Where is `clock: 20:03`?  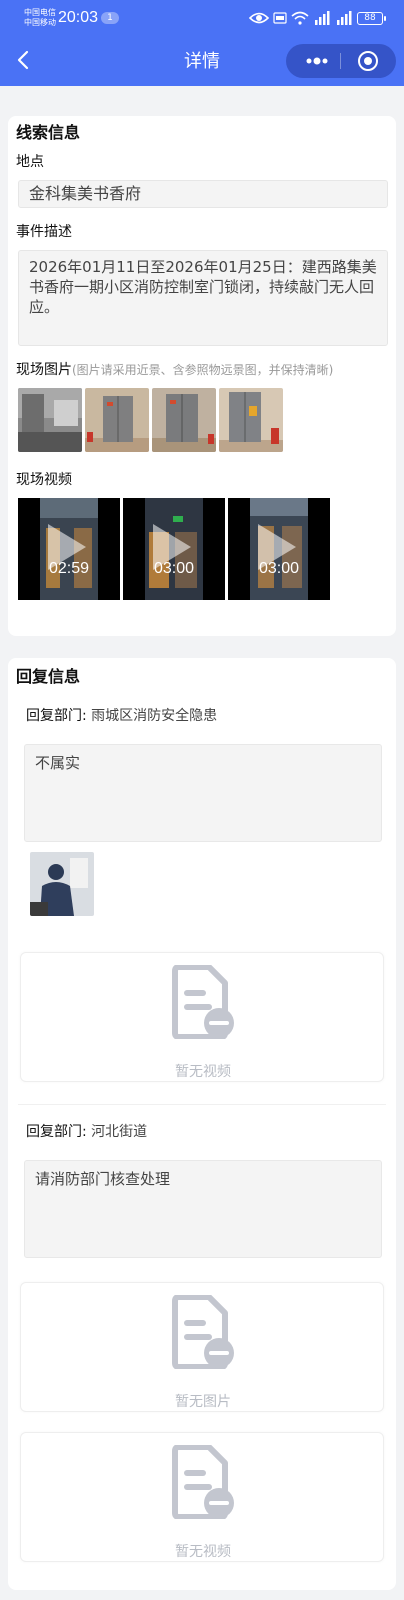 clock: 20:03 is located at coordinates (78, 17).